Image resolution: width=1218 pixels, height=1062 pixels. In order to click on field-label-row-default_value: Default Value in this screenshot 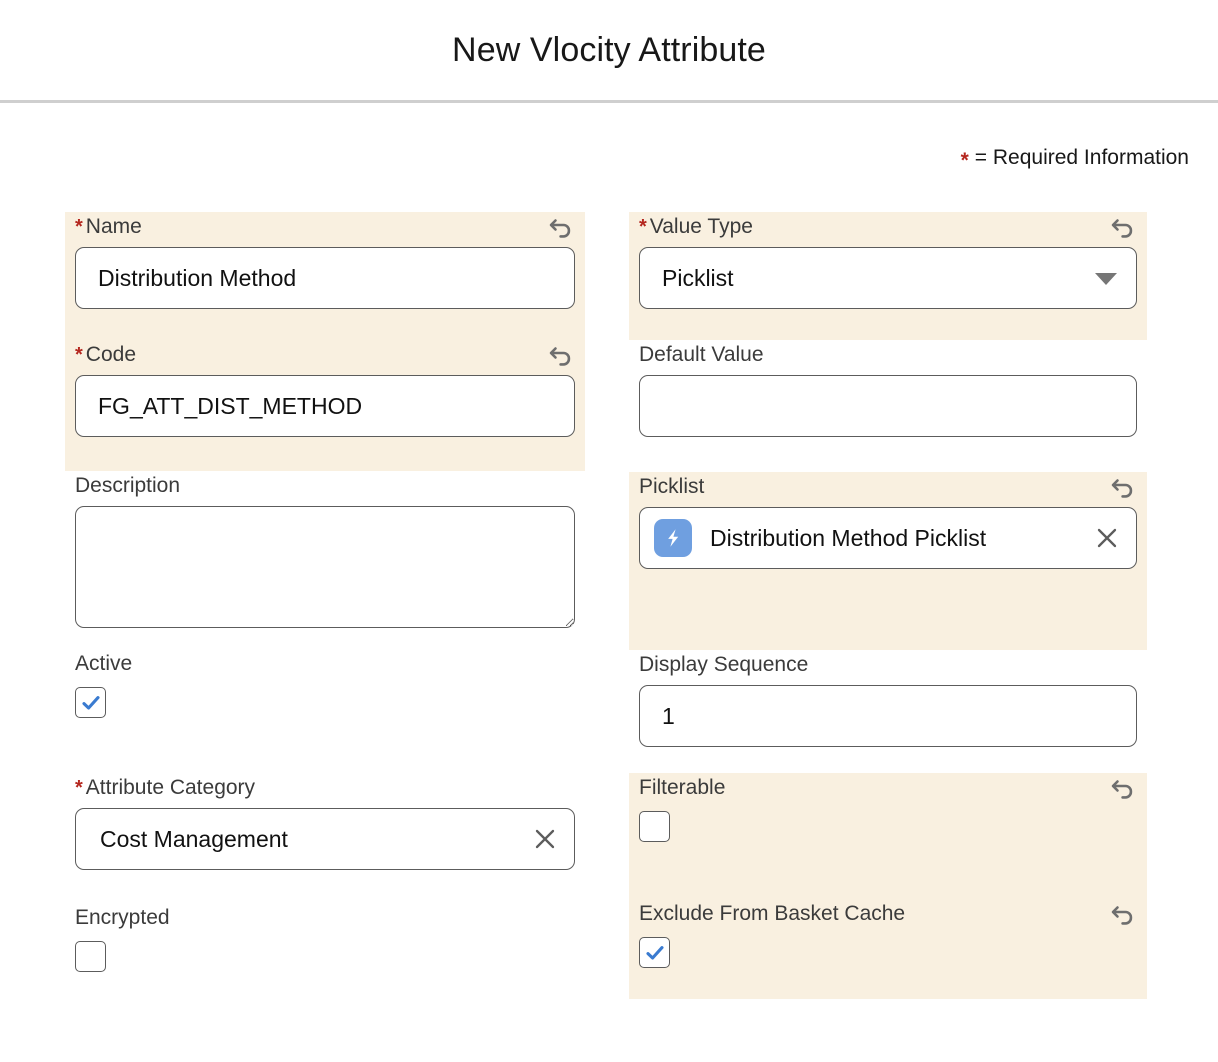, I will do `click(888, 355)`.